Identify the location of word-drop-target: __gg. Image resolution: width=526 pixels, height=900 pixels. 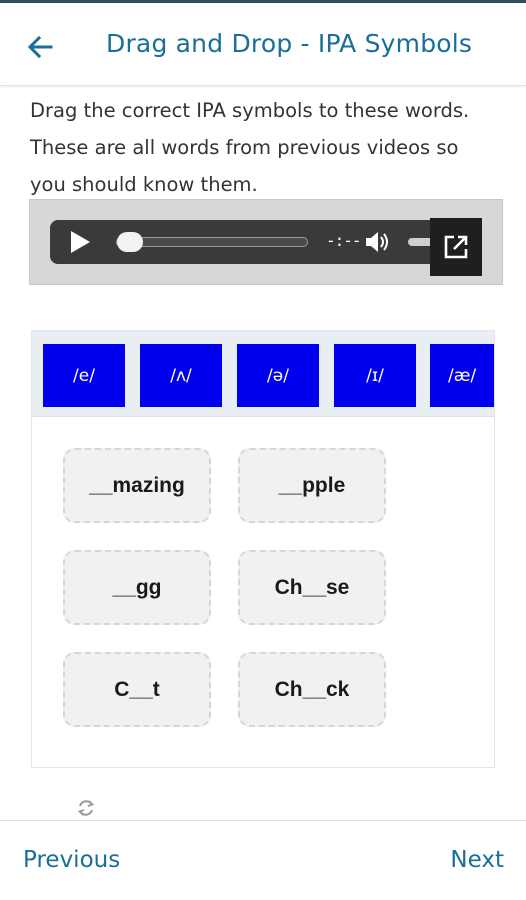
(137, 587).